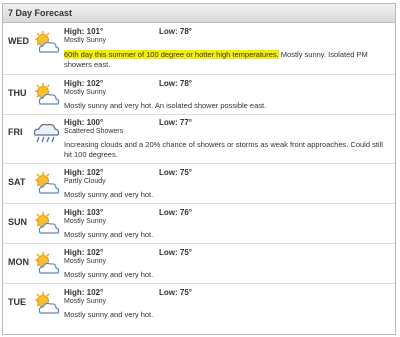  I want to click on day-label: MON, so click(18, 262).